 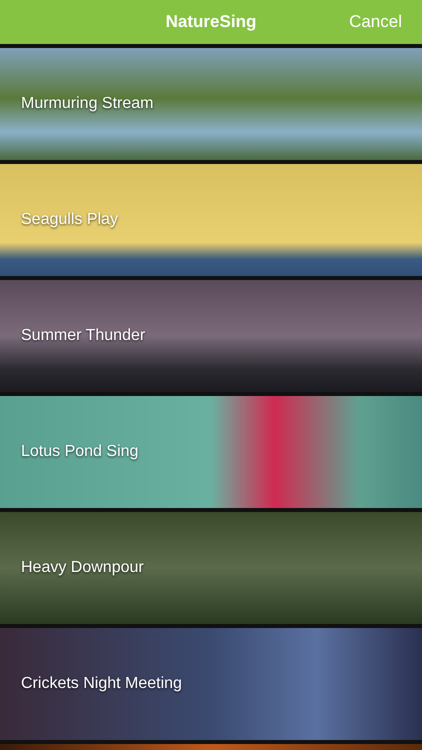 I want to click on sound-row: Crickets Night Meeting, so click(x=211, y=684).